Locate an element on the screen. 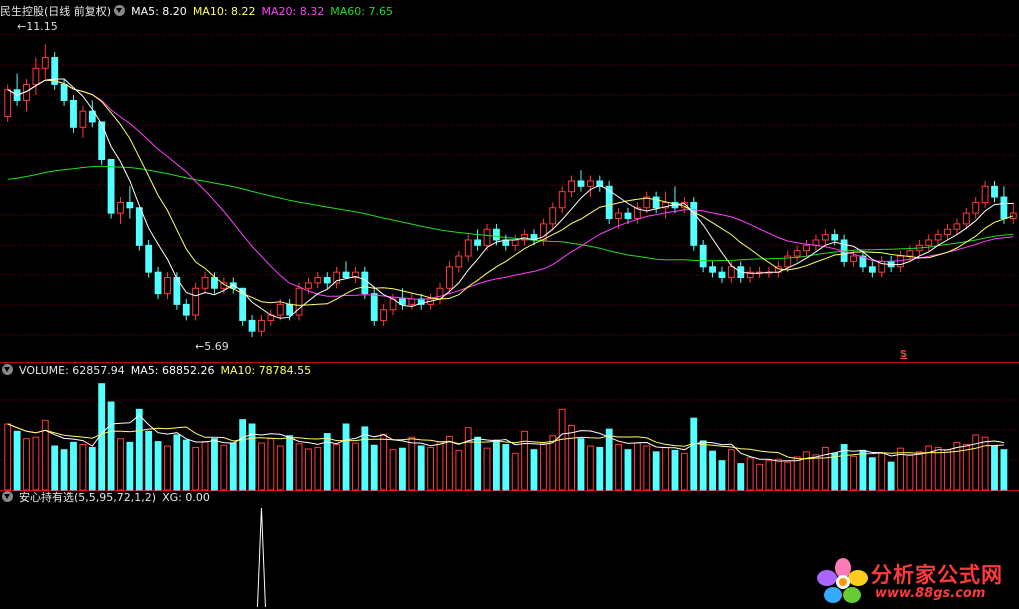 The height and width of the screenshot is (609, 1019). volume-ma10-value: MA10: 78784.55 is located at coordinates (266, 370).